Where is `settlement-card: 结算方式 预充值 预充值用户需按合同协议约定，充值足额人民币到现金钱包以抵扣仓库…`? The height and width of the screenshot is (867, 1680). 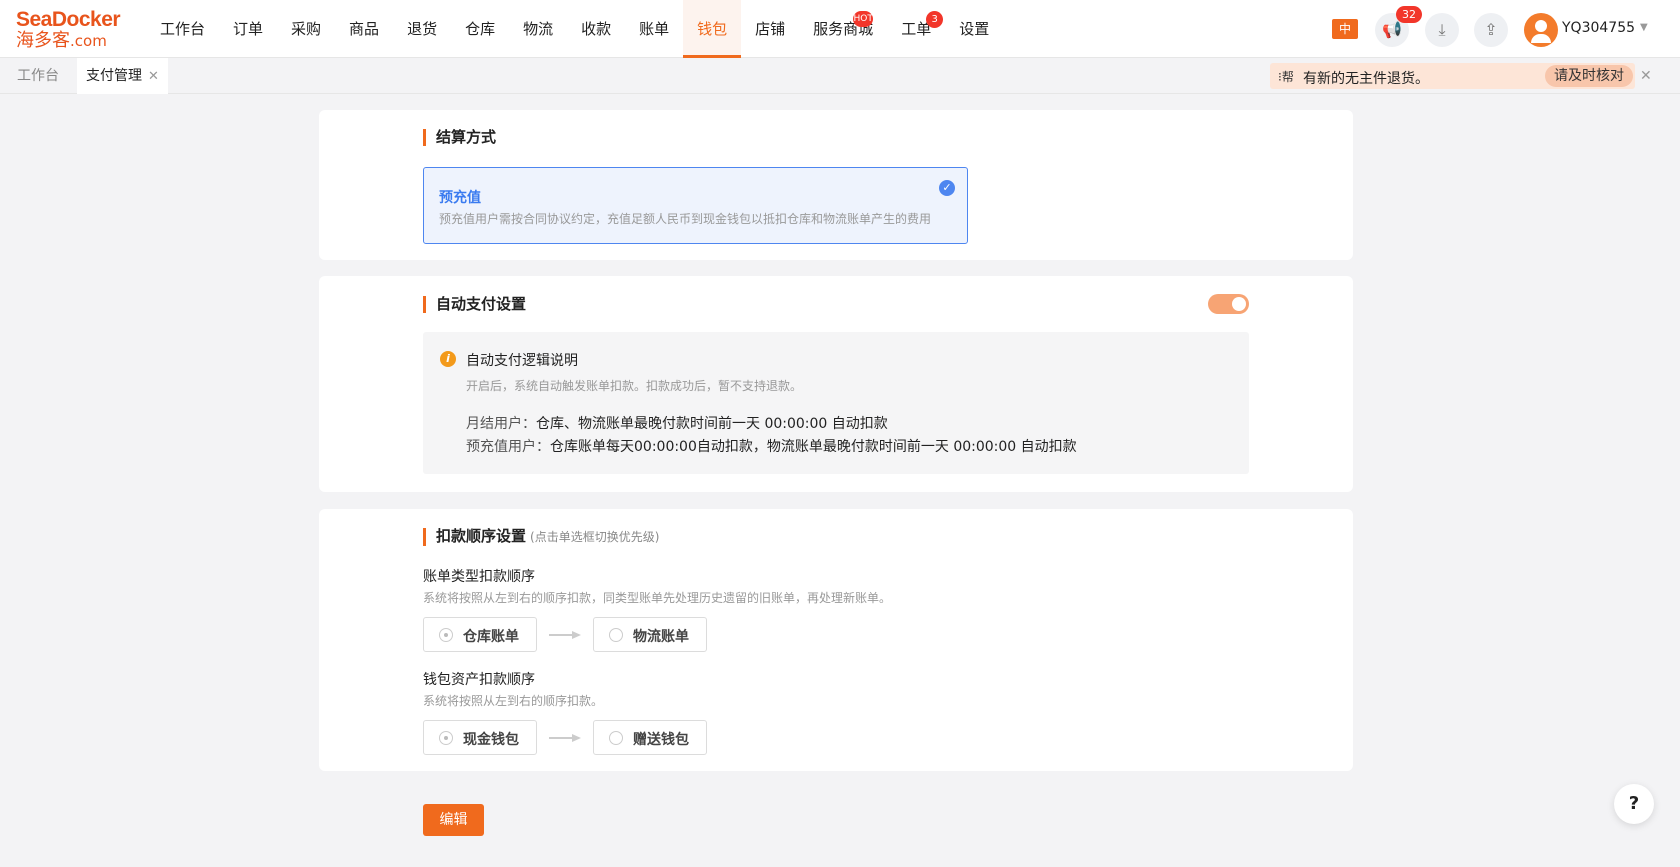
settlement-card: 结算方式 预充值 预充值用户需按合同协议约定，充值足额人民币到现金钱包以抵扣仓库… is located at coordinates (836, 185).